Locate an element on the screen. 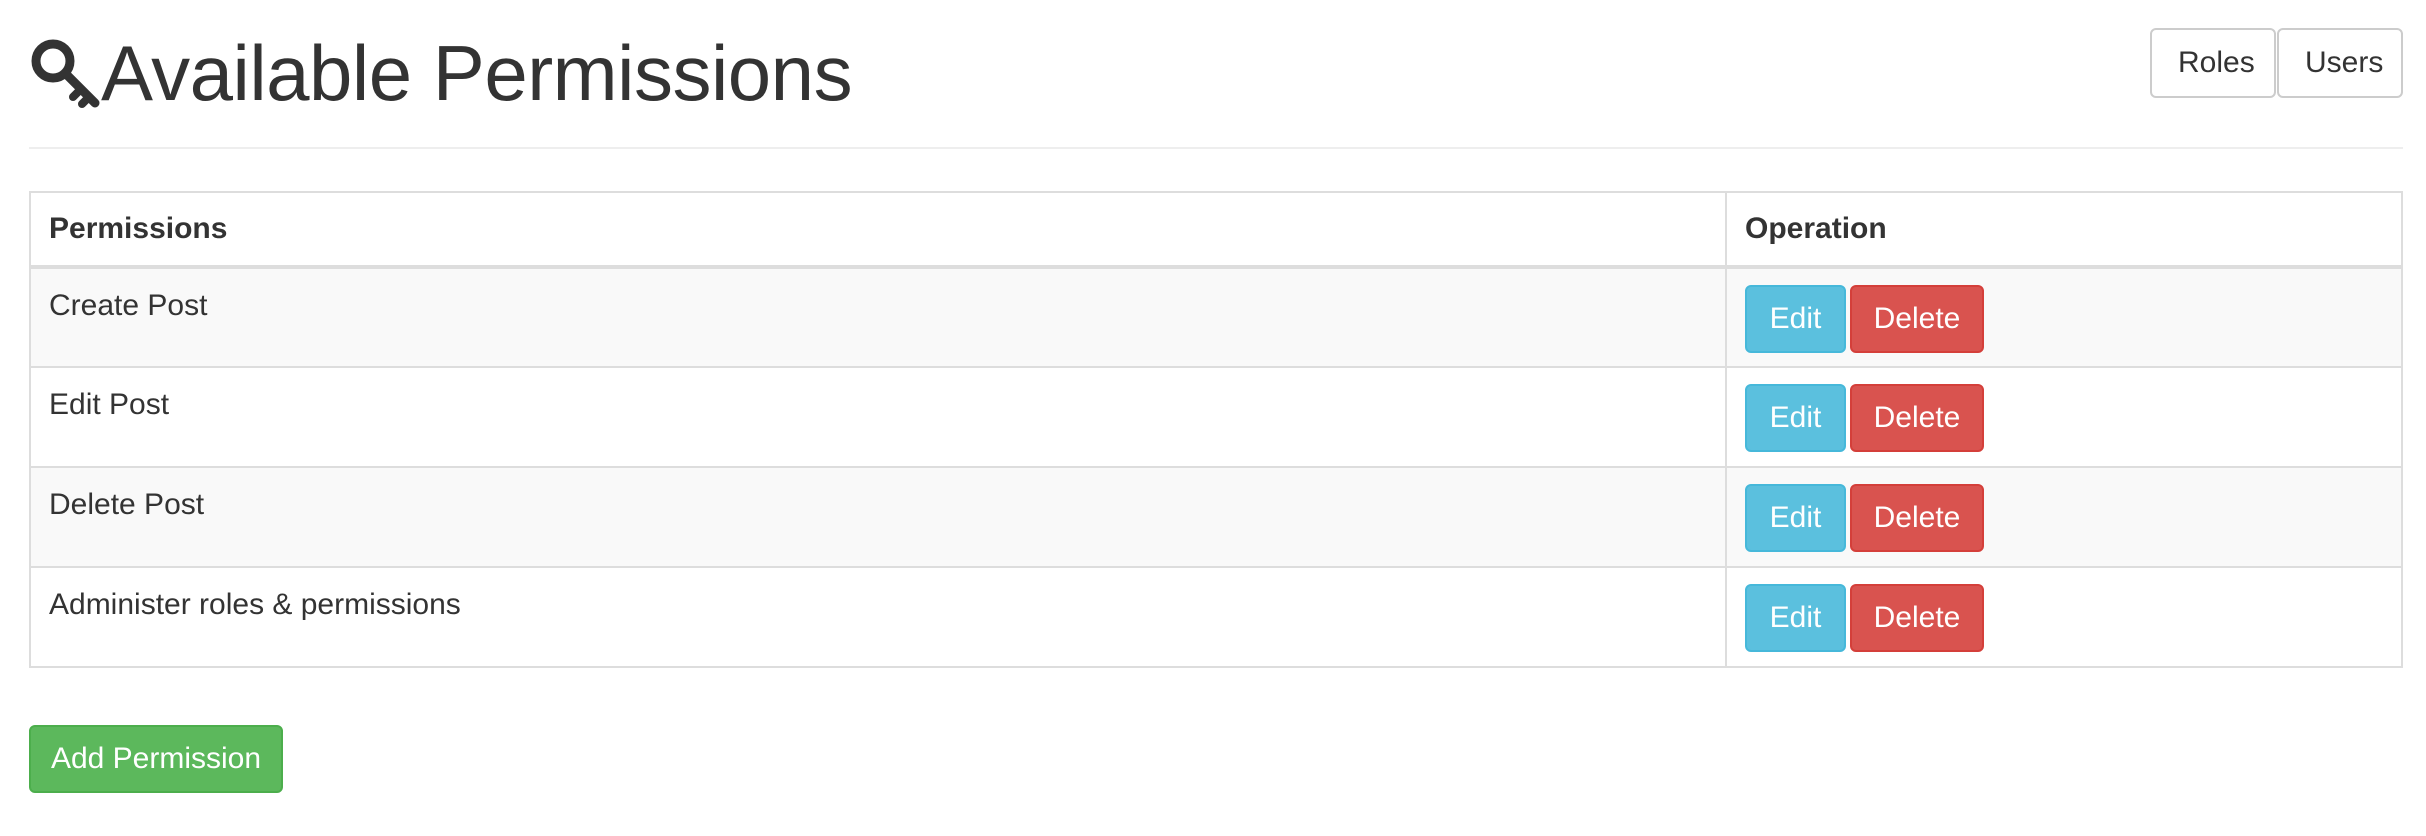 Image resolution: width=2426 pixels, height=836 pixels. column-header-permissions: Permissions is located at coordinates (878, 230).